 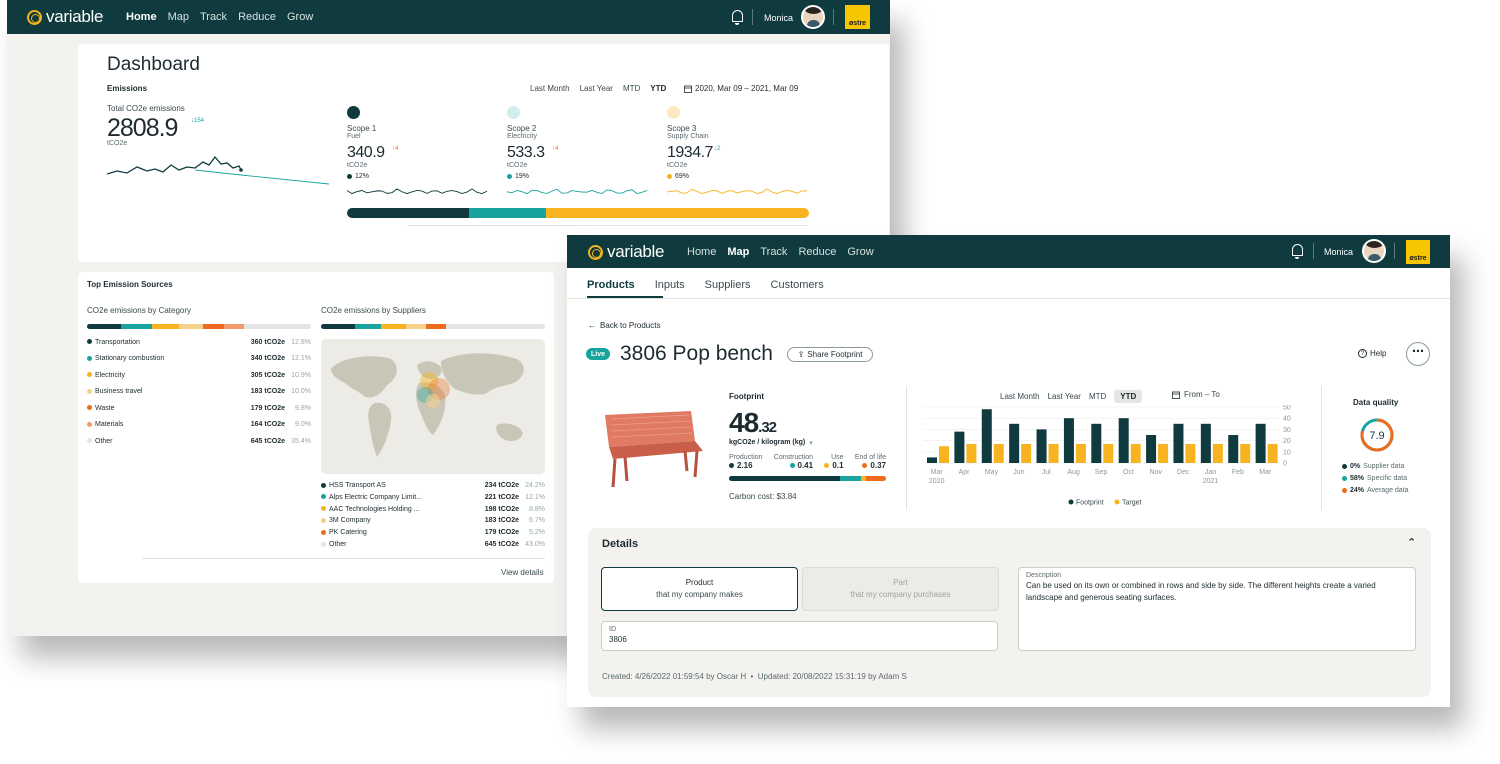 What do you see at coordinates (427, 405) in the screenshot?
I see `world-map-image` at bounding box center [427, 405].